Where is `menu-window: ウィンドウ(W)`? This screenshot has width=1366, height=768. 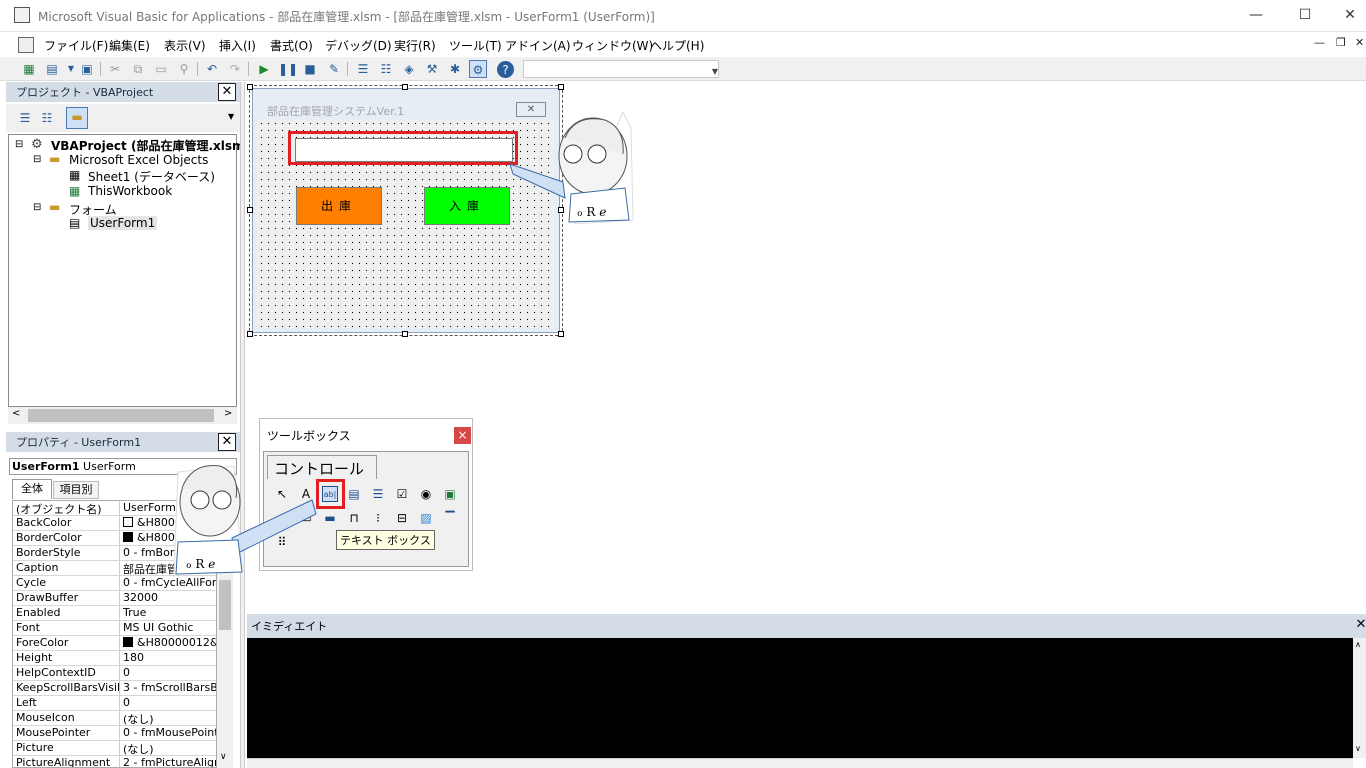
menu-window: ウィンドウ(W) is located at coordinates (612, 45).